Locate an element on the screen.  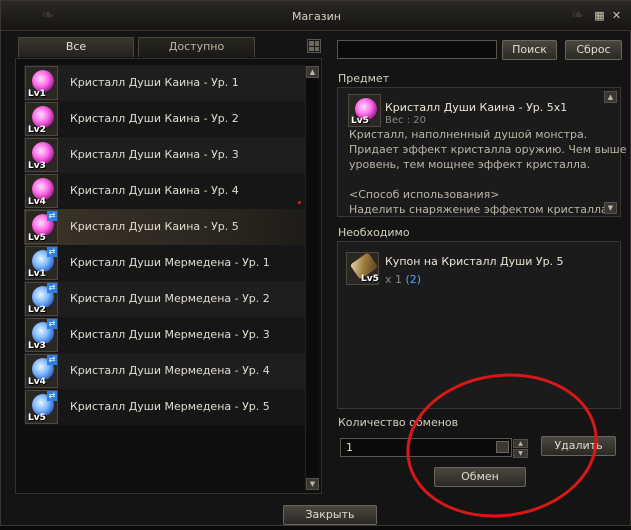
search-button: Поиск is located at coordinates (529, 50).